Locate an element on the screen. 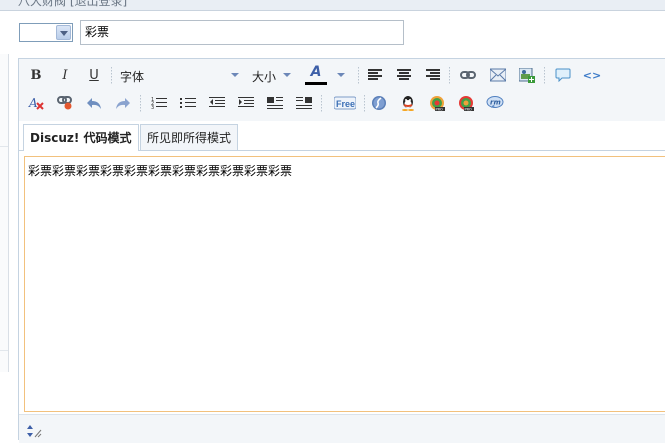 The height and width of the screenshot is (443, 665). editor-footer is located at coordinates (342, 428).